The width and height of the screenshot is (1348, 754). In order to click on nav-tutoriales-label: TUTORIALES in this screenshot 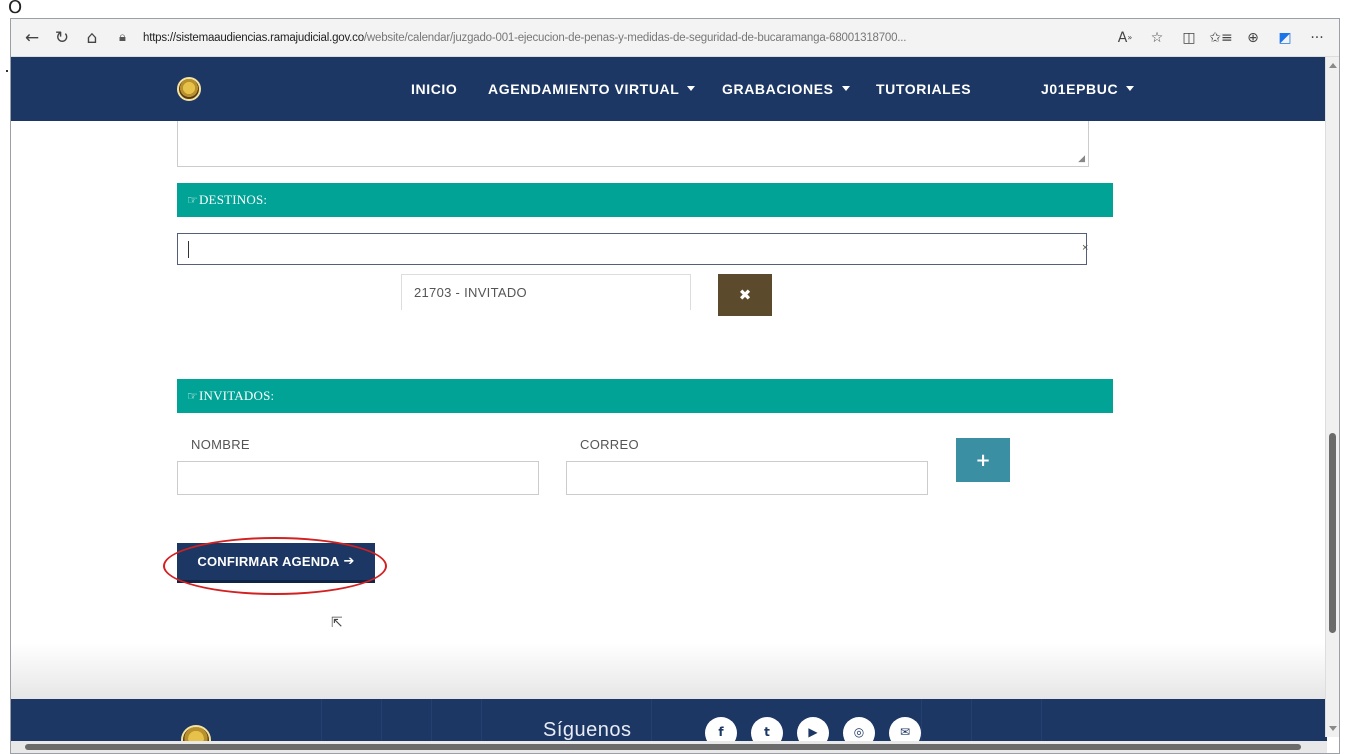, I will do `click(924, 89)`.